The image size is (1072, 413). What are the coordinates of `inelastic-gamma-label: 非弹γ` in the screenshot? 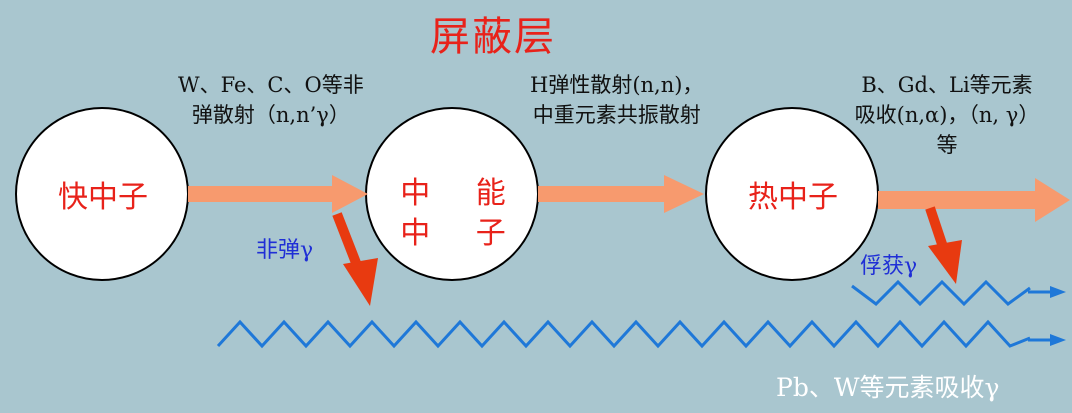 It's located at (285, 250).